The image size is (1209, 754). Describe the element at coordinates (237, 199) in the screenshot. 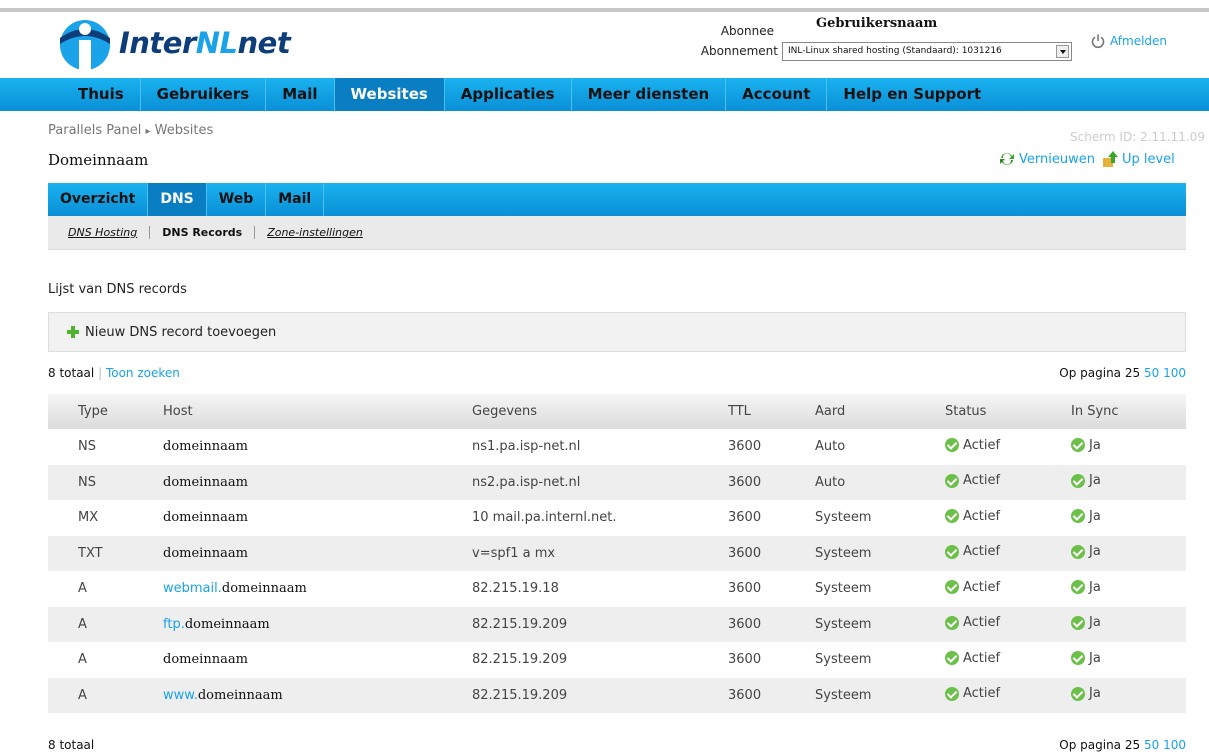

I see `tab-web: Web` at that location.